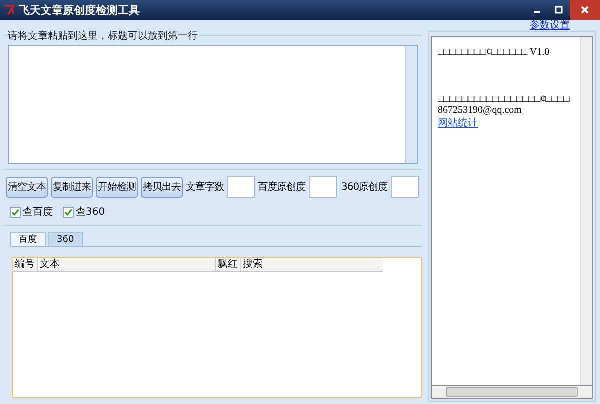  What do you see at coordinates (117, 187) in the screenshot?
I see `action-button: 开始检测` at bounding box center [117, 187].